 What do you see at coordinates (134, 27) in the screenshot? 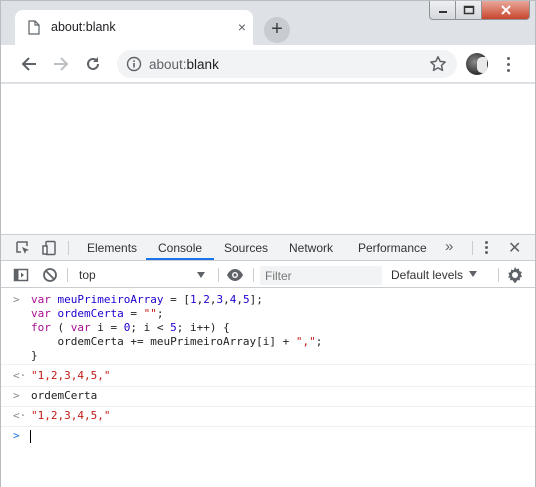
I see `browser-tab: about:blank ×` at bounding box center [134, 27].